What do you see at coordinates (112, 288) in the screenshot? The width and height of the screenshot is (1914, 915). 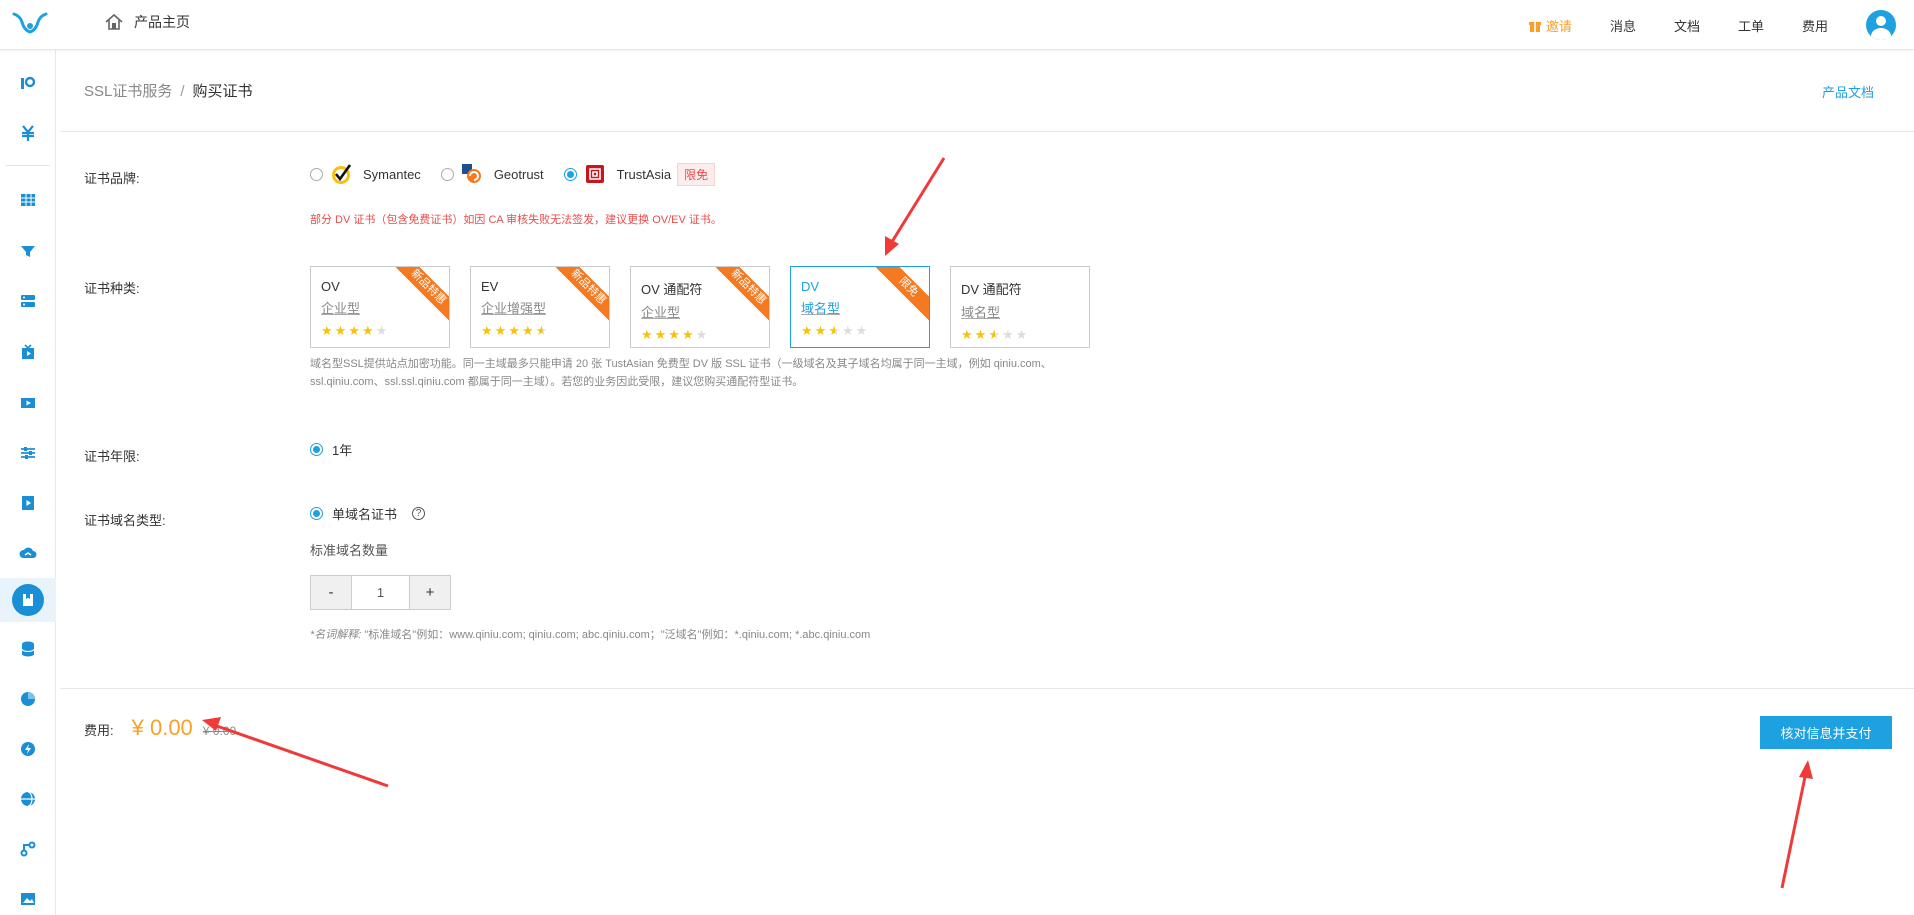 I see `type-label: 证书种类:` at bounding box center [112, 288].